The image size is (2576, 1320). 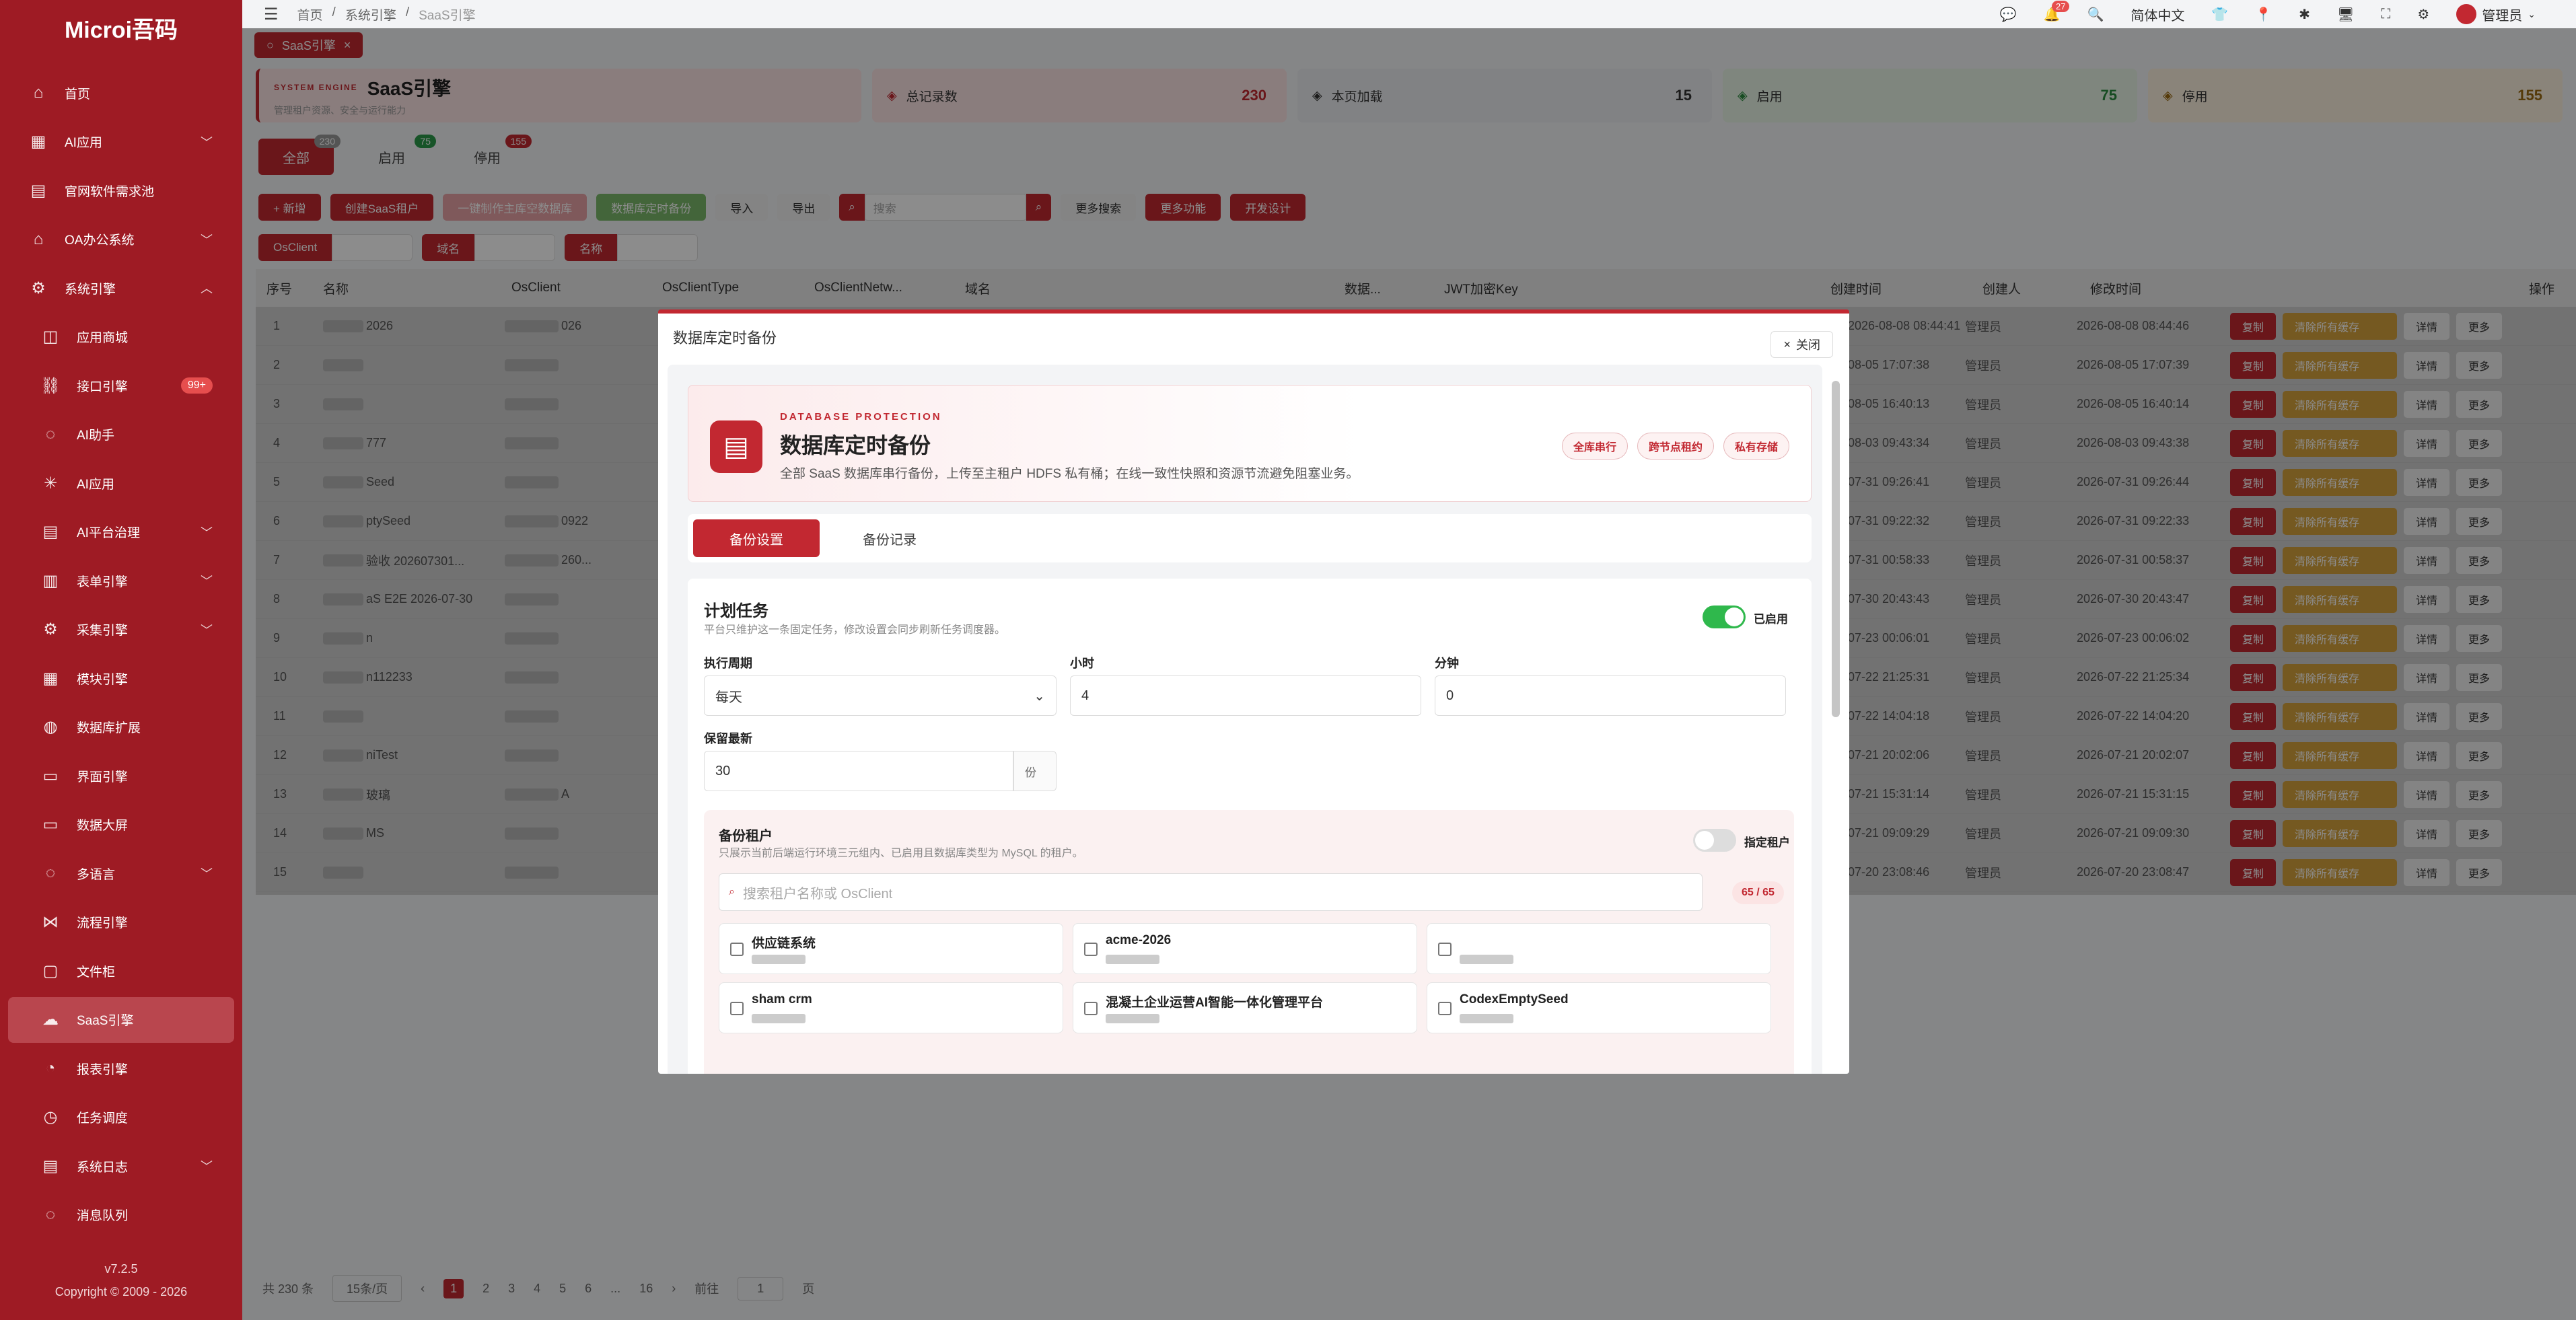 I want to click on sidebar-item-19: ☁ SaaS引擎, so click(x=121, y=1019).